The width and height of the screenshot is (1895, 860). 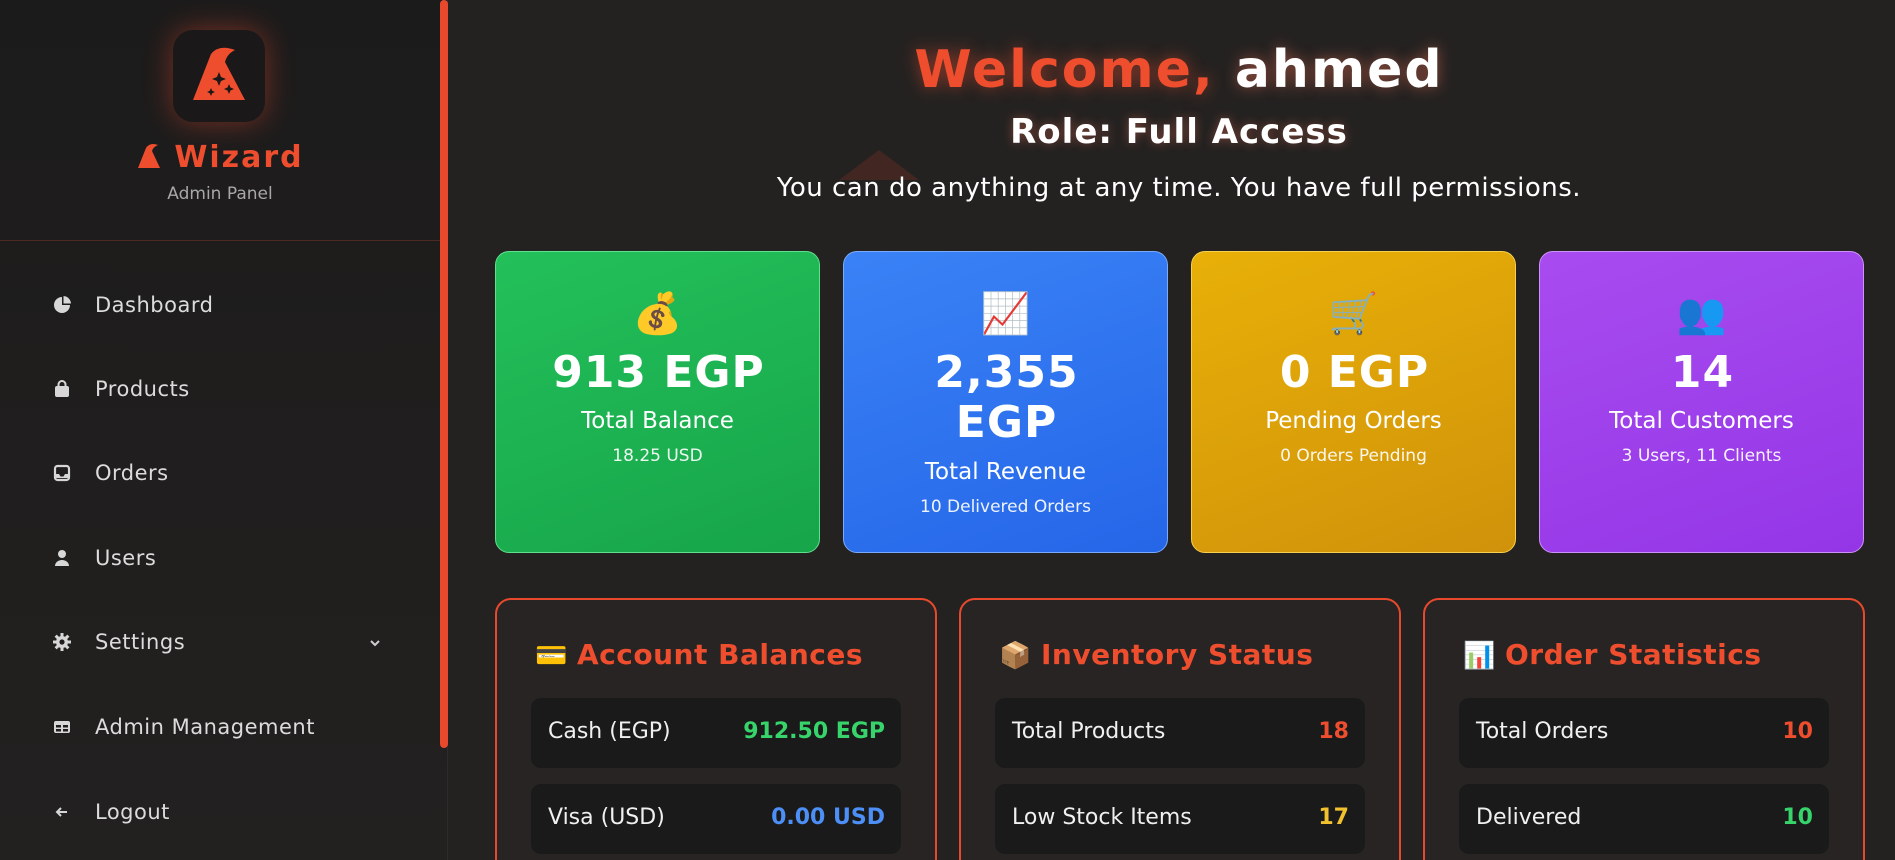 I want to click on sidebar-item-label: Admin Management, so click(x=205, y=727).